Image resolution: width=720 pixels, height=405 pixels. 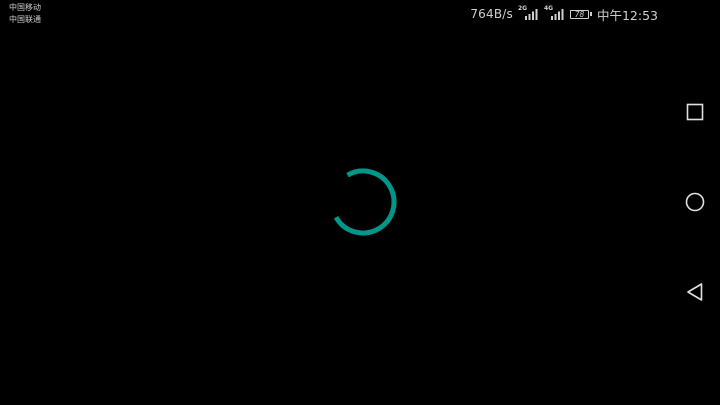 I want to click on signal-2: 4G, so click(x=554, y=12).